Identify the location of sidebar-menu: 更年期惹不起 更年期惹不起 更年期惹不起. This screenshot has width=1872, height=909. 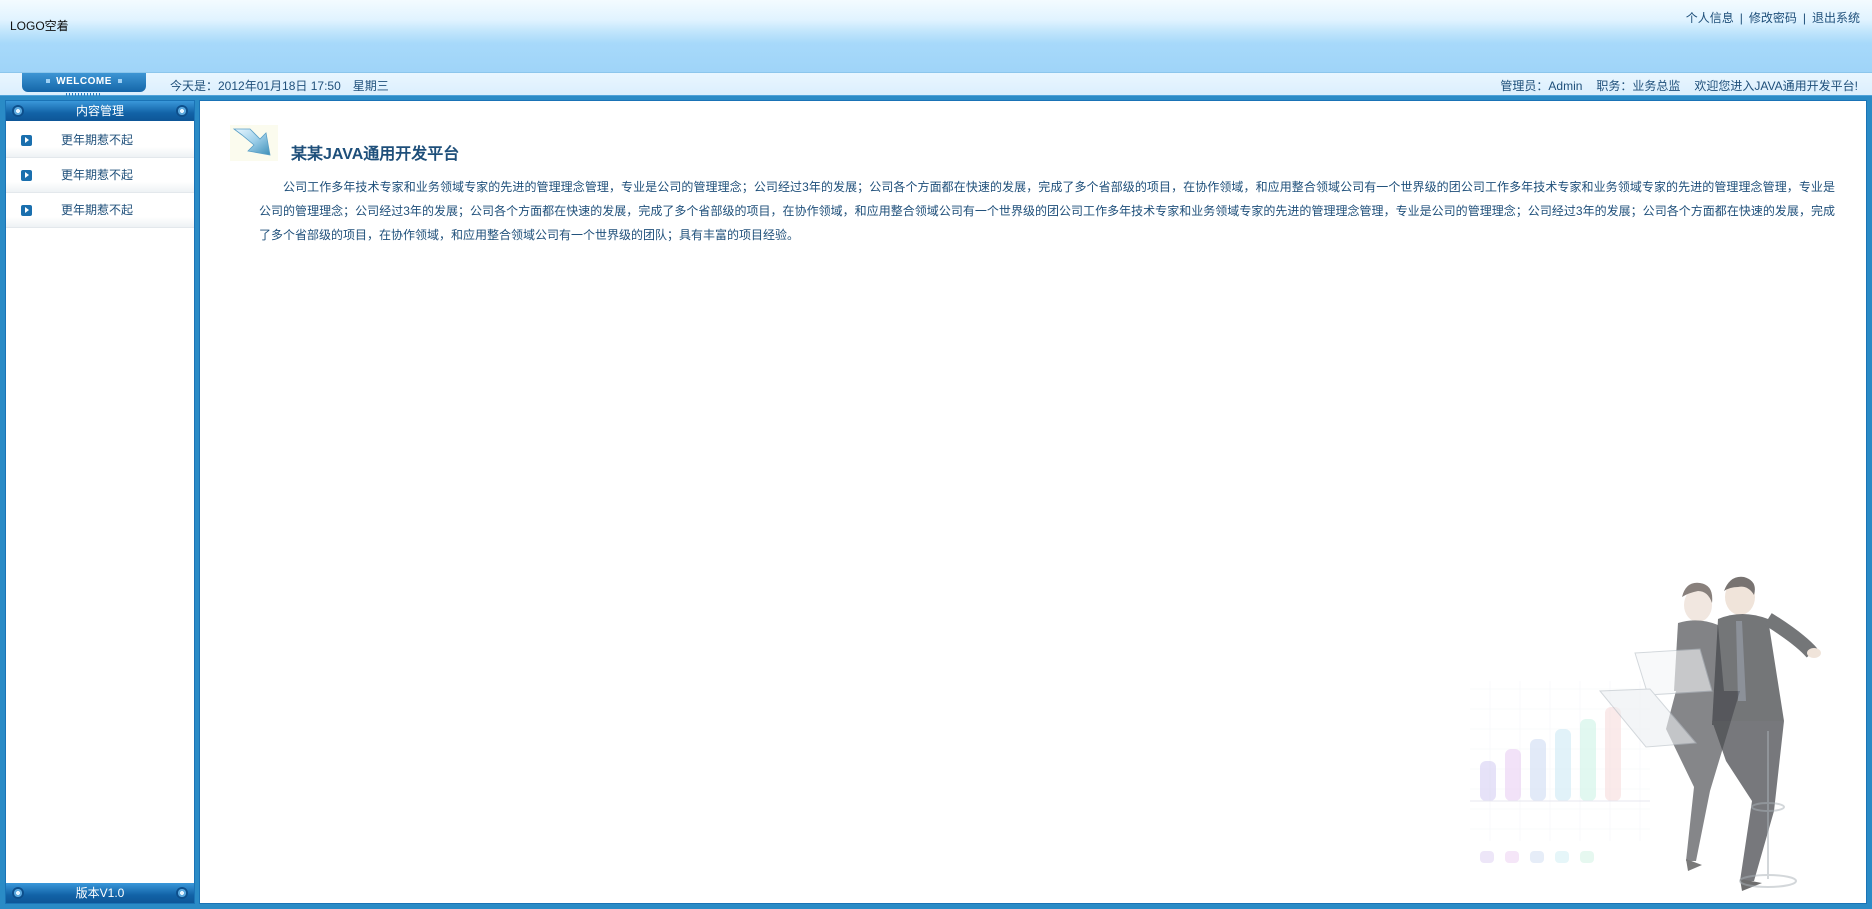
(100, 175).